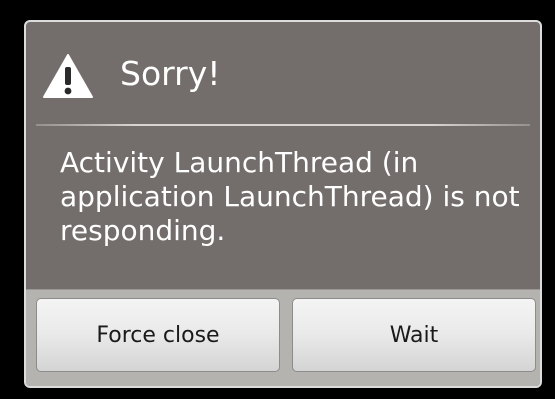 The width and height of the screenshot is (555, 399). What do you see at coordinates (170, 73) in the screenshot?
I see `dialog-title: Sorry!` at bounding box center [170, 73].